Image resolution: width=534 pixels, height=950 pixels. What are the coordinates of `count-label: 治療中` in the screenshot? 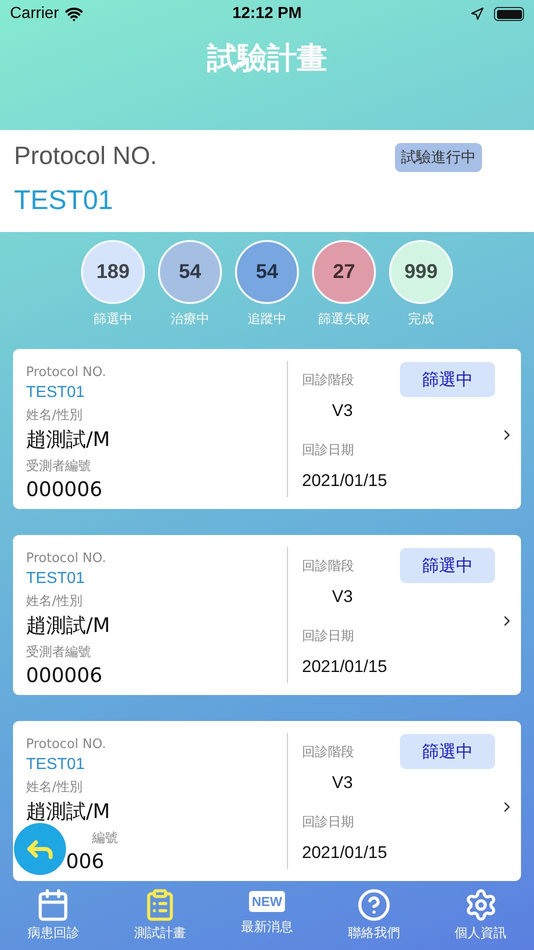 It's located at (190, 319).